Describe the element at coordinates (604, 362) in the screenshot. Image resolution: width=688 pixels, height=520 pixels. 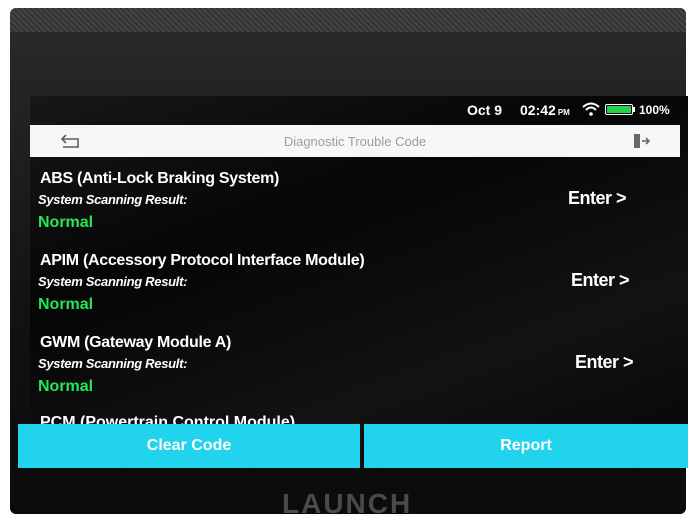
I see `enter-button-gwm: Enter >` at that location.